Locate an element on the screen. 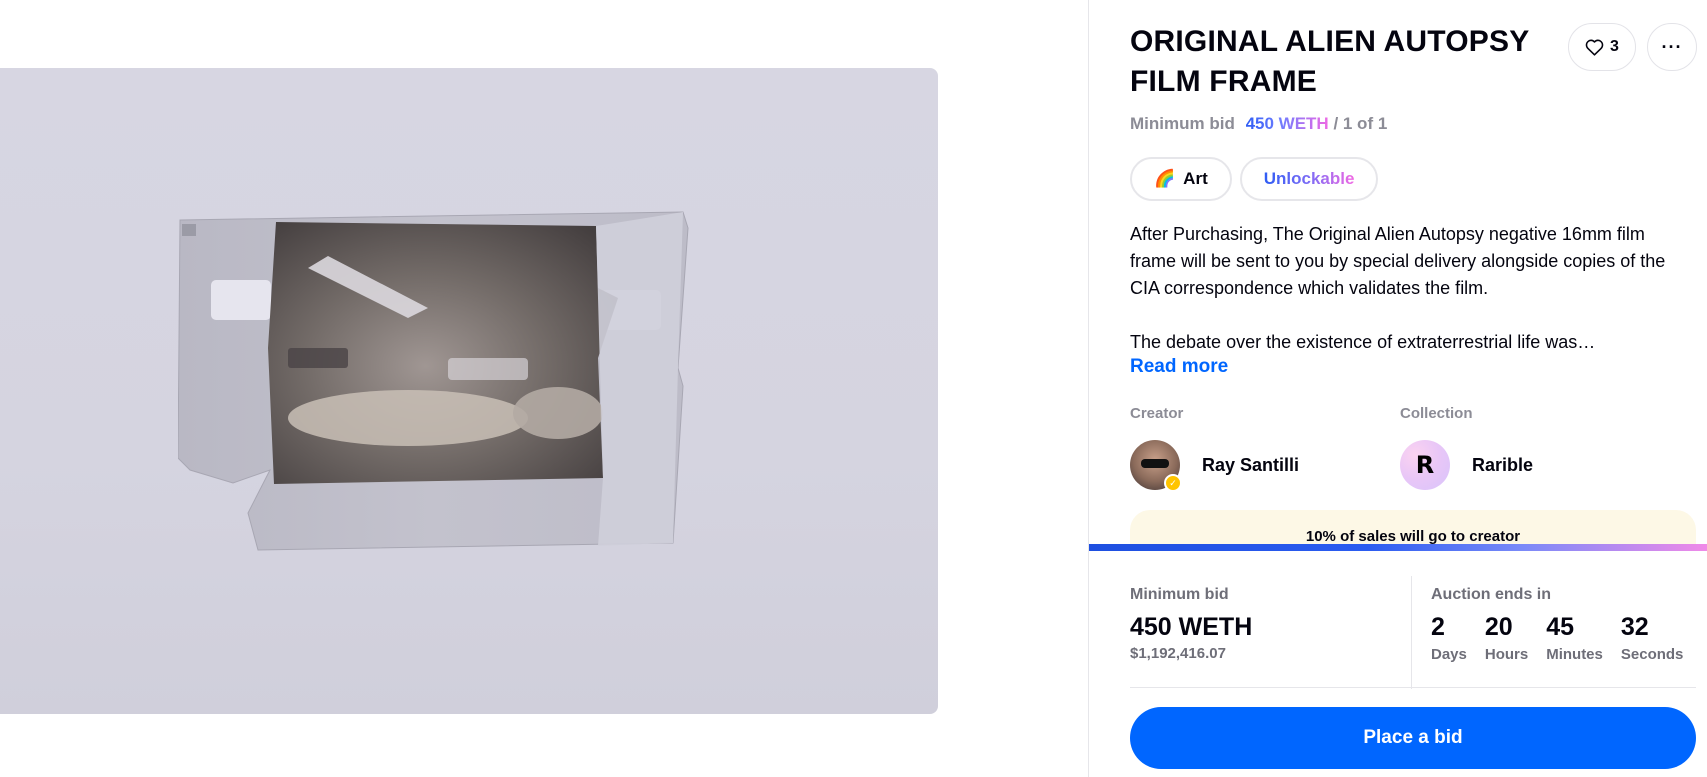 The height and width of the screenshot is (777, 1707). verified-badge-icon: ✓ is located at coordinates (1173, 483).